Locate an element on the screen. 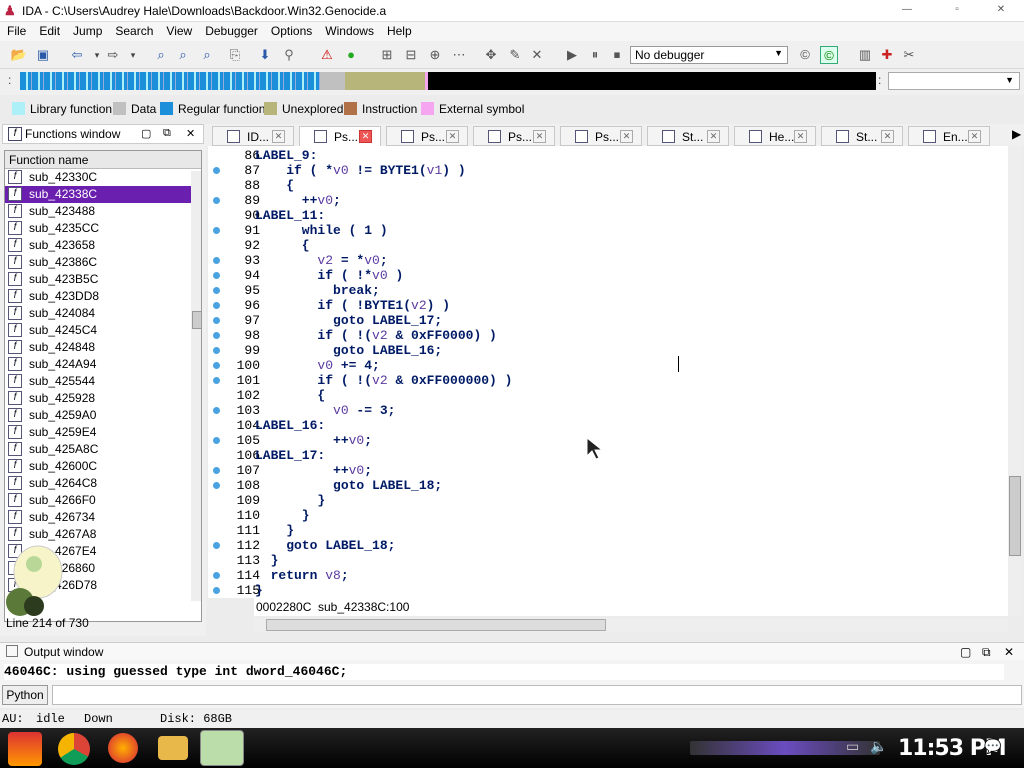 The height and width of the screenshot is (768, 1024). output-restore-button: ⧉ is located at coordinates (986, 652).